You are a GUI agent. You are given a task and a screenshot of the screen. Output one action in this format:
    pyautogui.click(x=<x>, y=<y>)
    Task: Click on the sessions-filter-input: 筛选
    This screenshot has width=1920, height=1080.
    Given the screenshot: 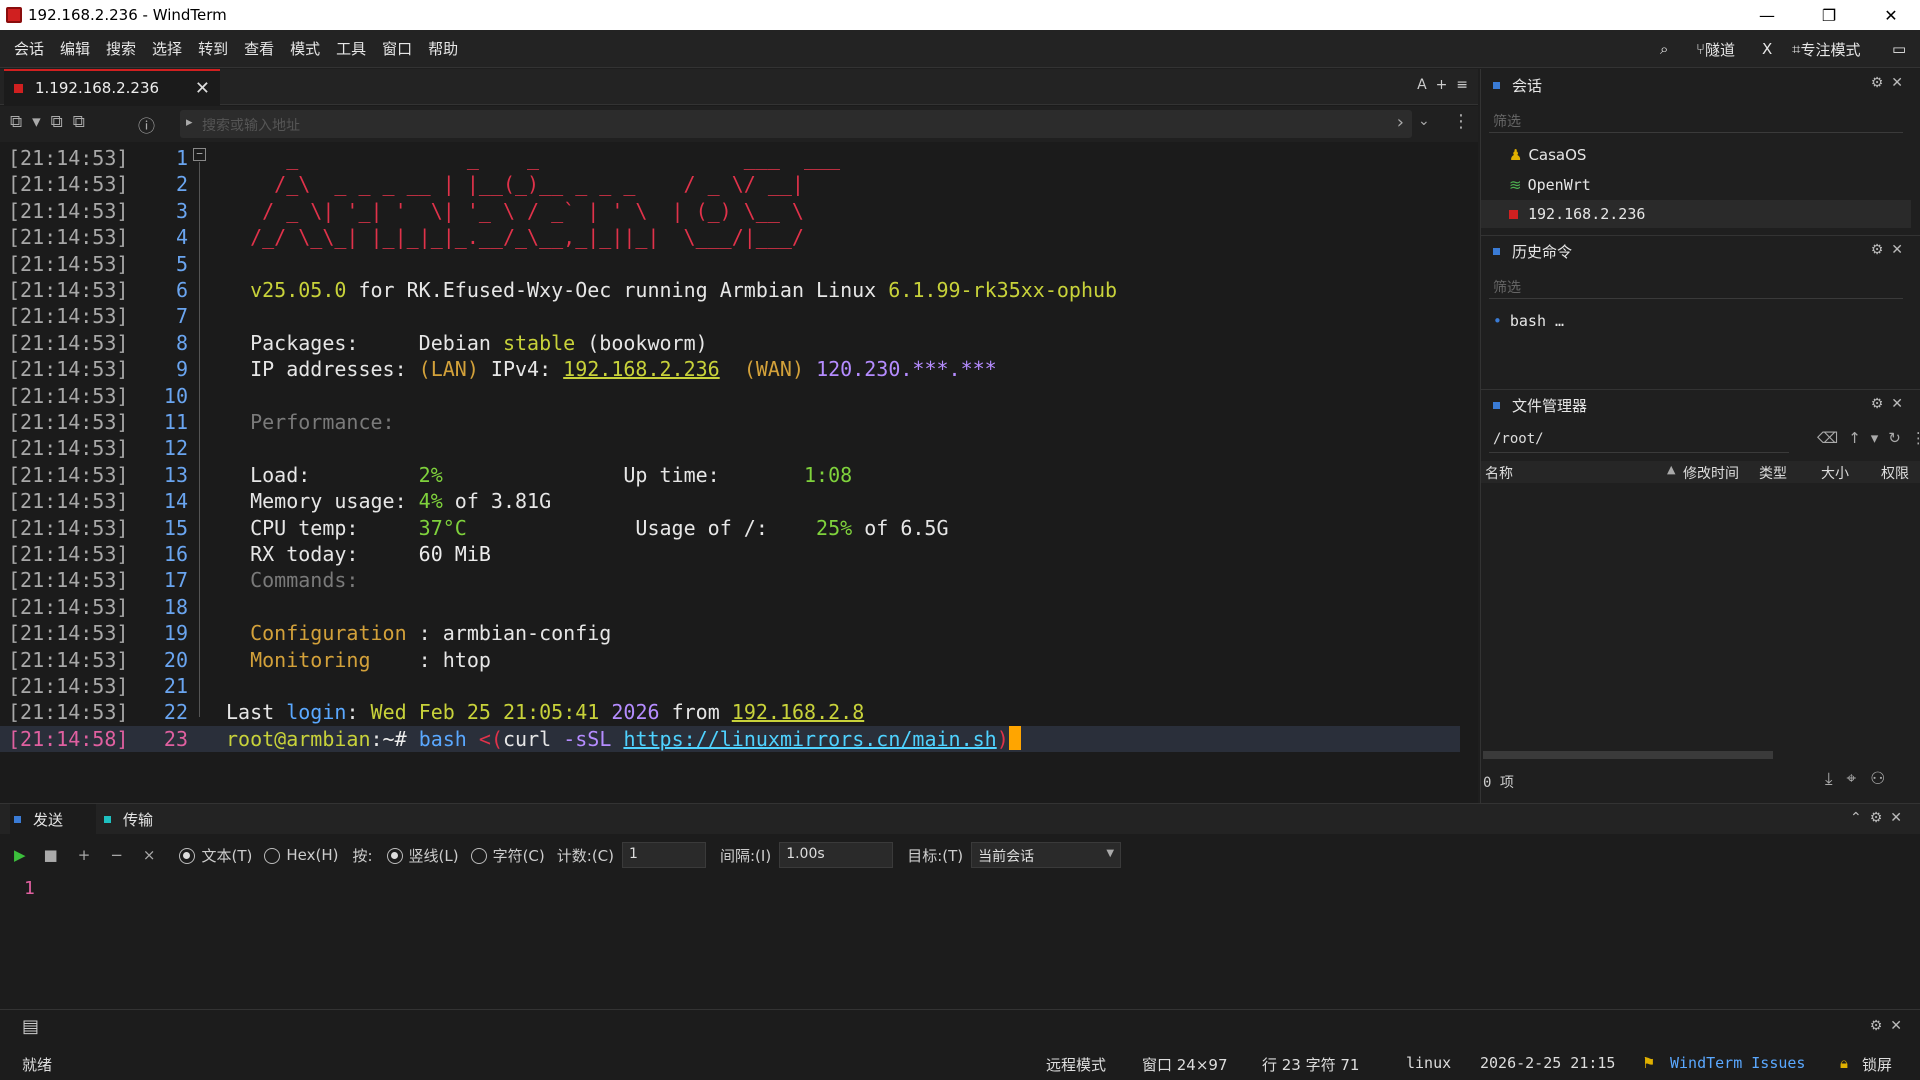 What is the action you would take?
    pyautogui.click(x=1696, y=119)
    